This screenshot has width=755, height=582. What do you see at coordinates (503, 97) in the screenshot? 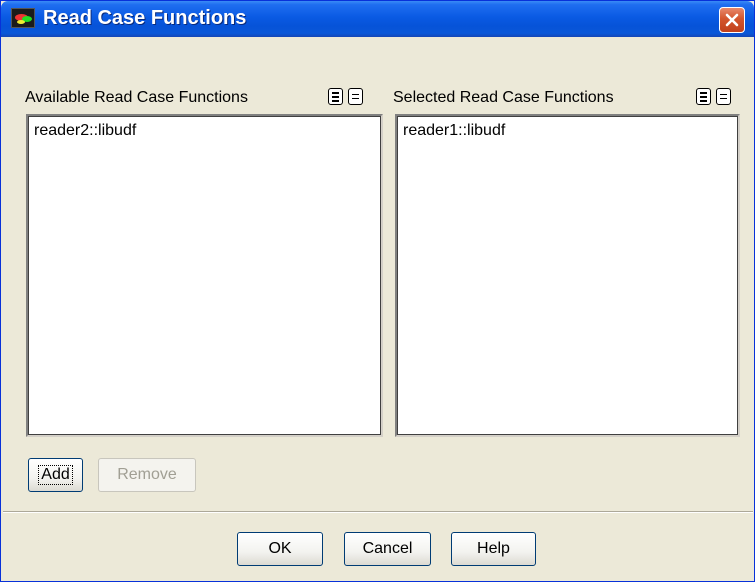
I see `selected-functions-label: Selected Read Case Functions` at bounding box center [503, 97].